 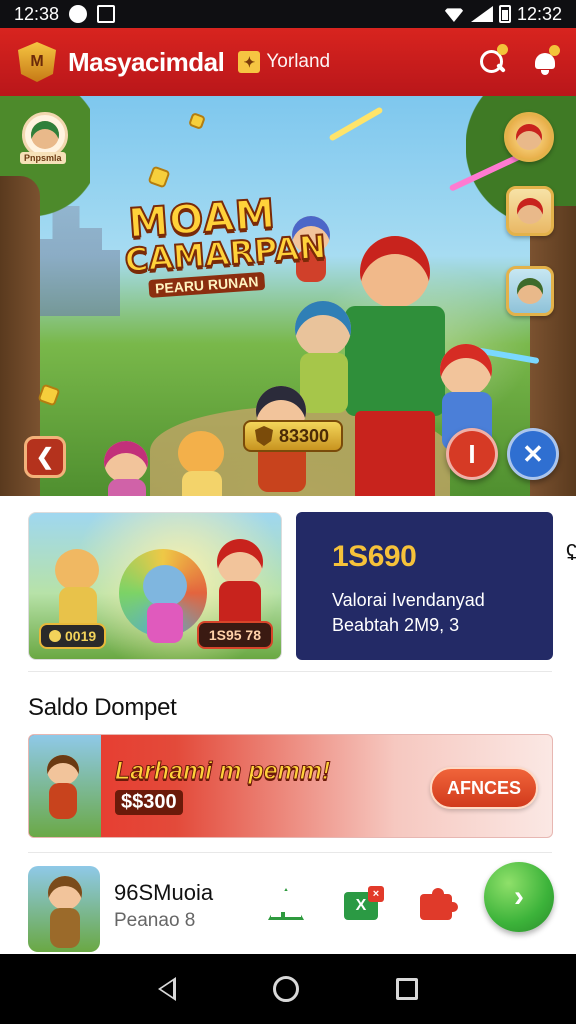 I want to click on system-nav-bar, so click(x=288, y=989).